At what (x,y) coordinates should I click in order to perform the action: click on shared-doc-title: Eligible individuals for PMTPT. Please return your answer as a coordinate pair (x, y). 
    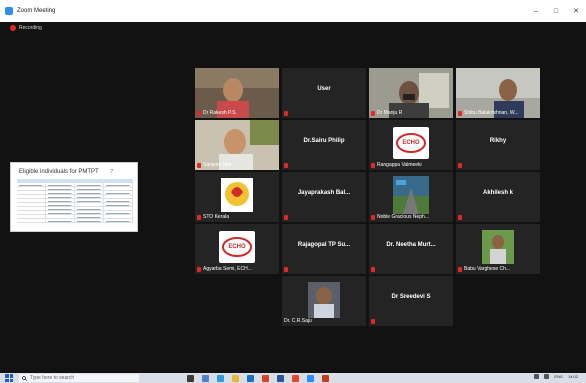
    Looking at the image, I should click on (59, 172).